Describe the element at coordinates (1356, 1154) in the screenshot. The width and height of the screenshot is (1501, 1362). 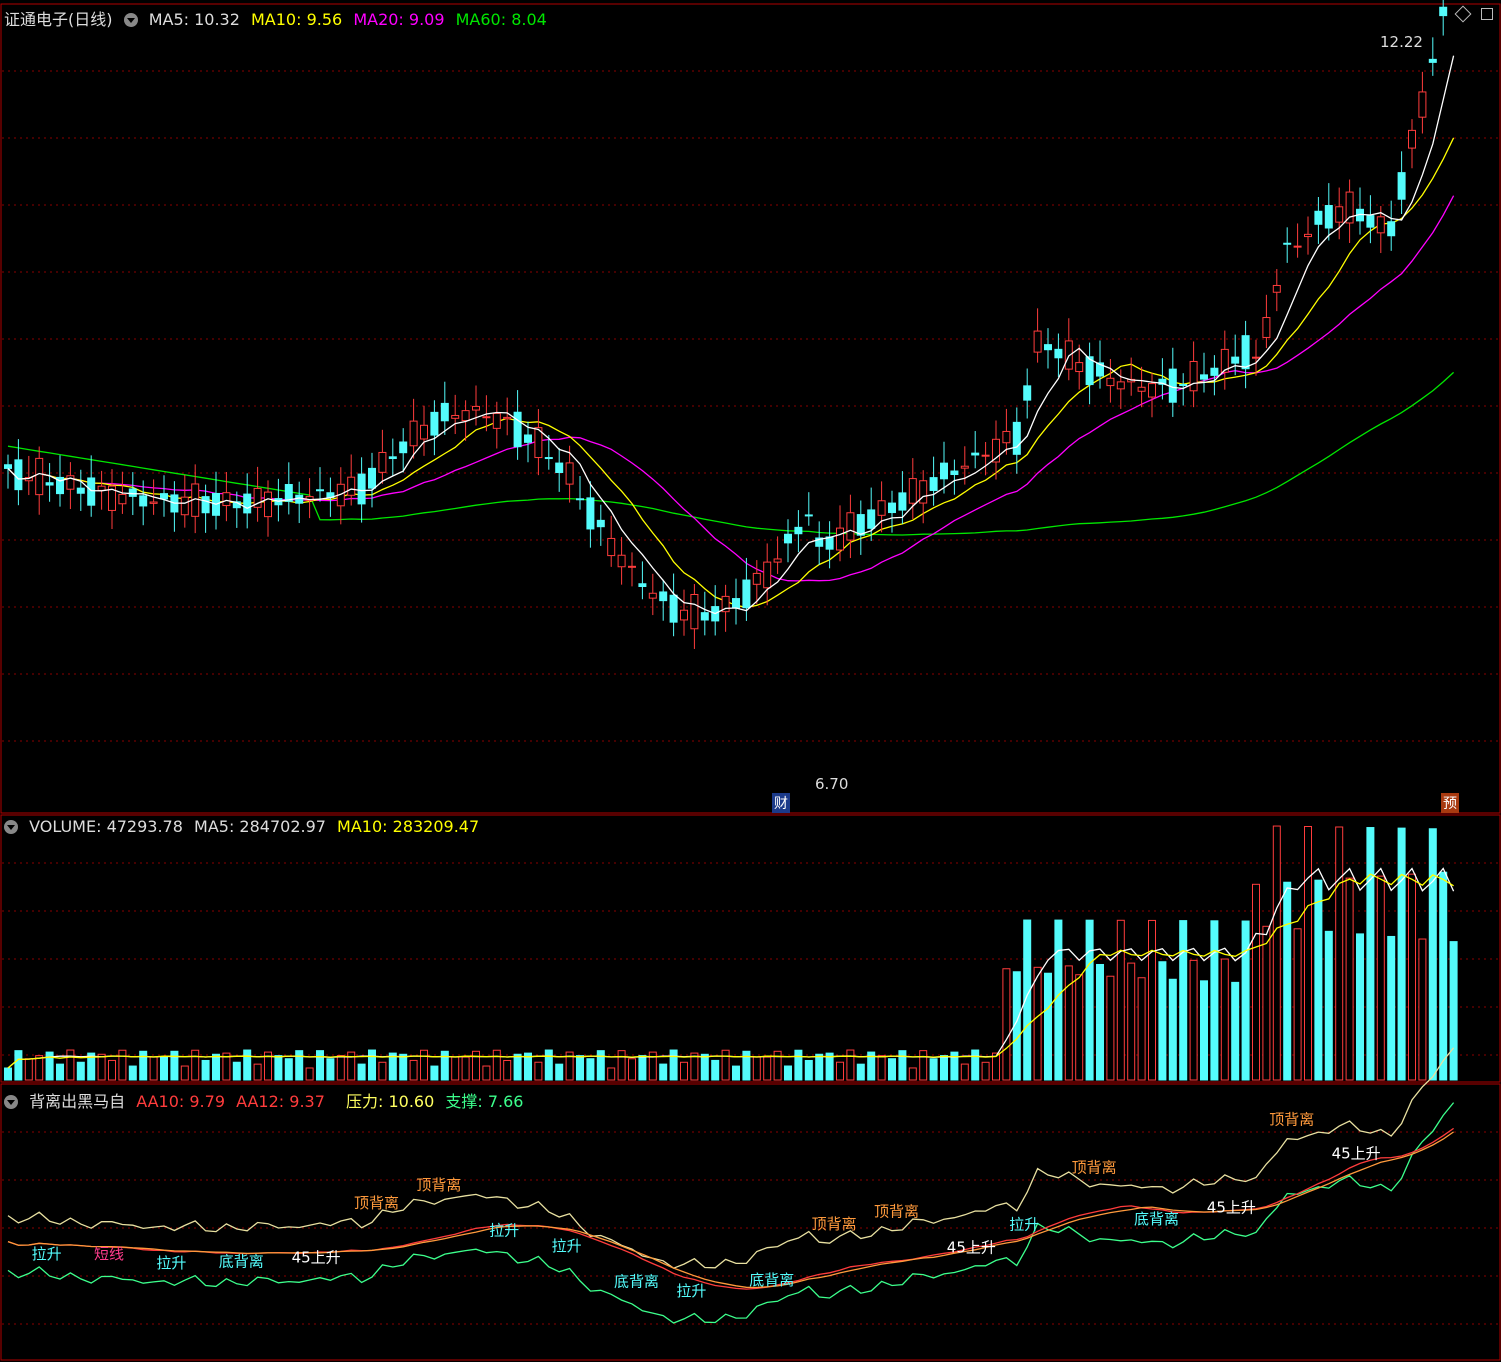
I see `indicator-label: 45上升` at that location.